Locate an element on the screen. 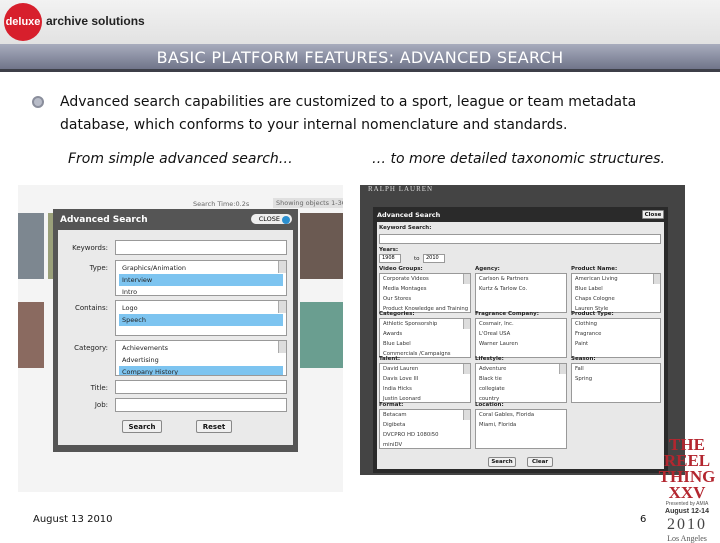  list-option: miniDV is located at coordinates (425, 444).